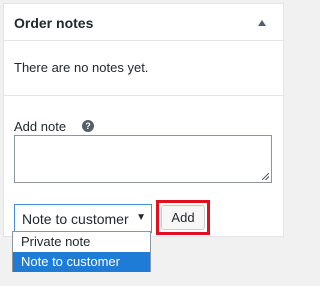  What do you see at coordinates (262, 23) in the screenshot?
I see `collapse-toggle-icon` at bounding box center [262, 23].